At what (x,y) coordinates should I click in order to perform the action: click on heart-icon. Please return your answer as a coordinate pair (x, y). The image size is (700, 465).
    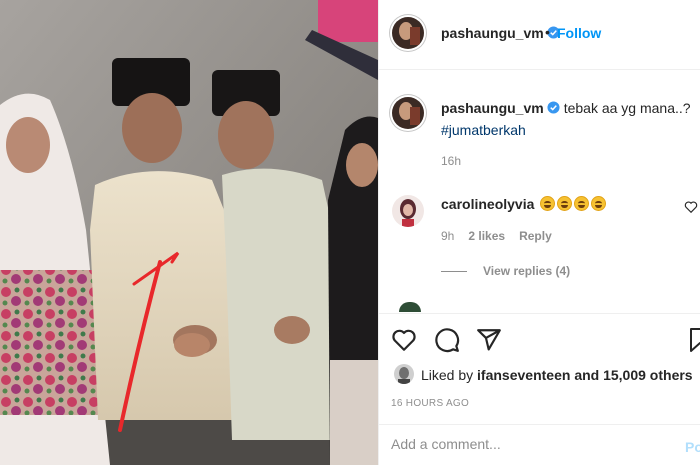
    Looking at the image, I should click on (404, 340).